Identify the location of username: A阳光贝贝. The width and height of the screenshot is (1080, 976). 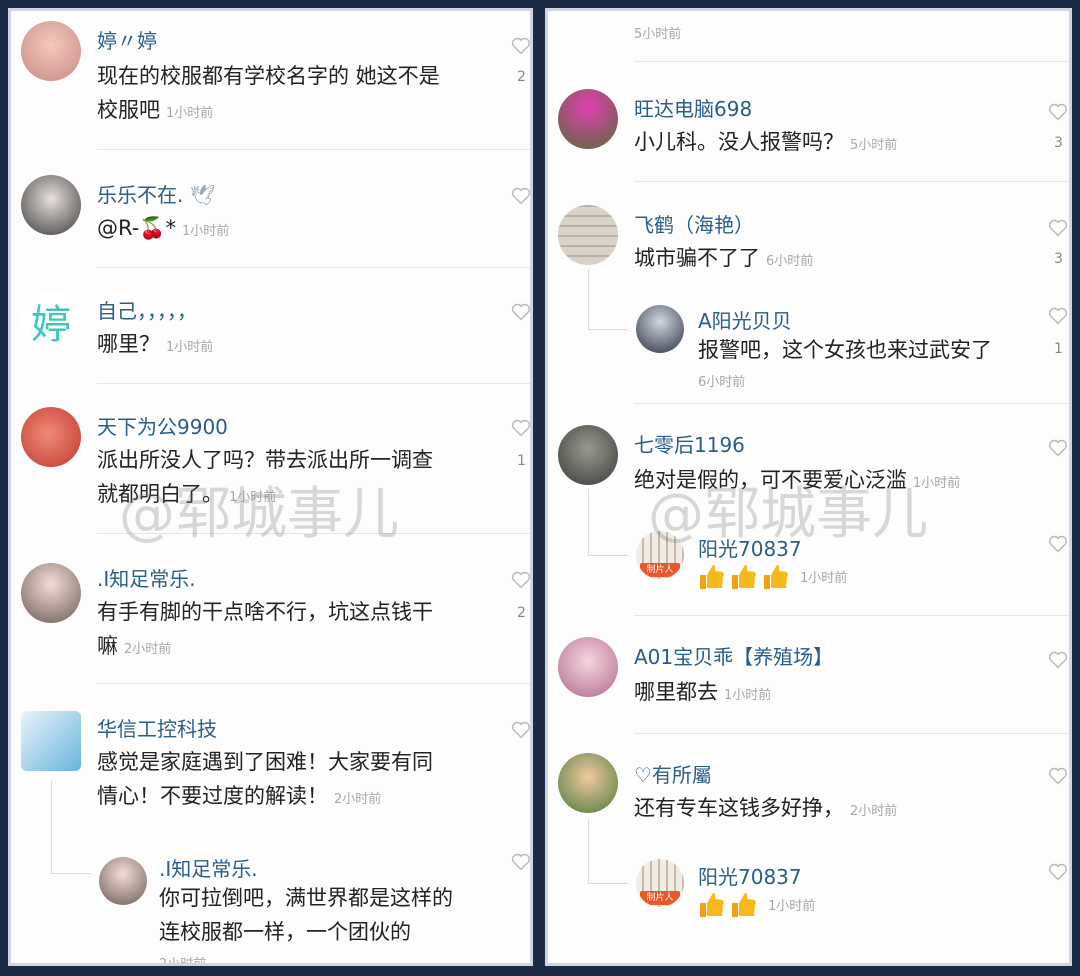
(745, 319).